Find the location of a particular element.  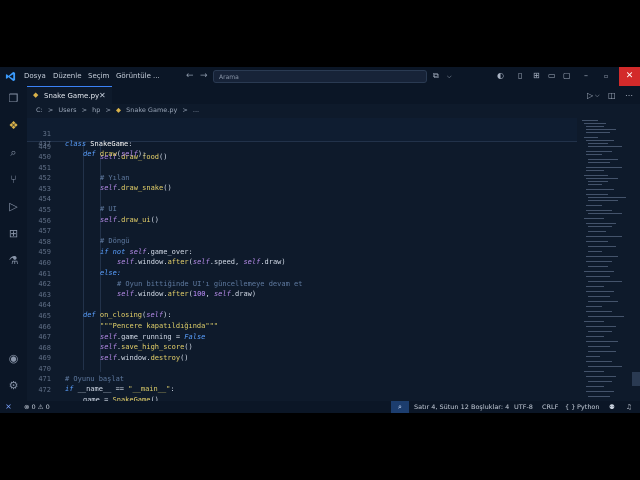

zoom-icon: ⌕ is located at coordinates (400, 407).